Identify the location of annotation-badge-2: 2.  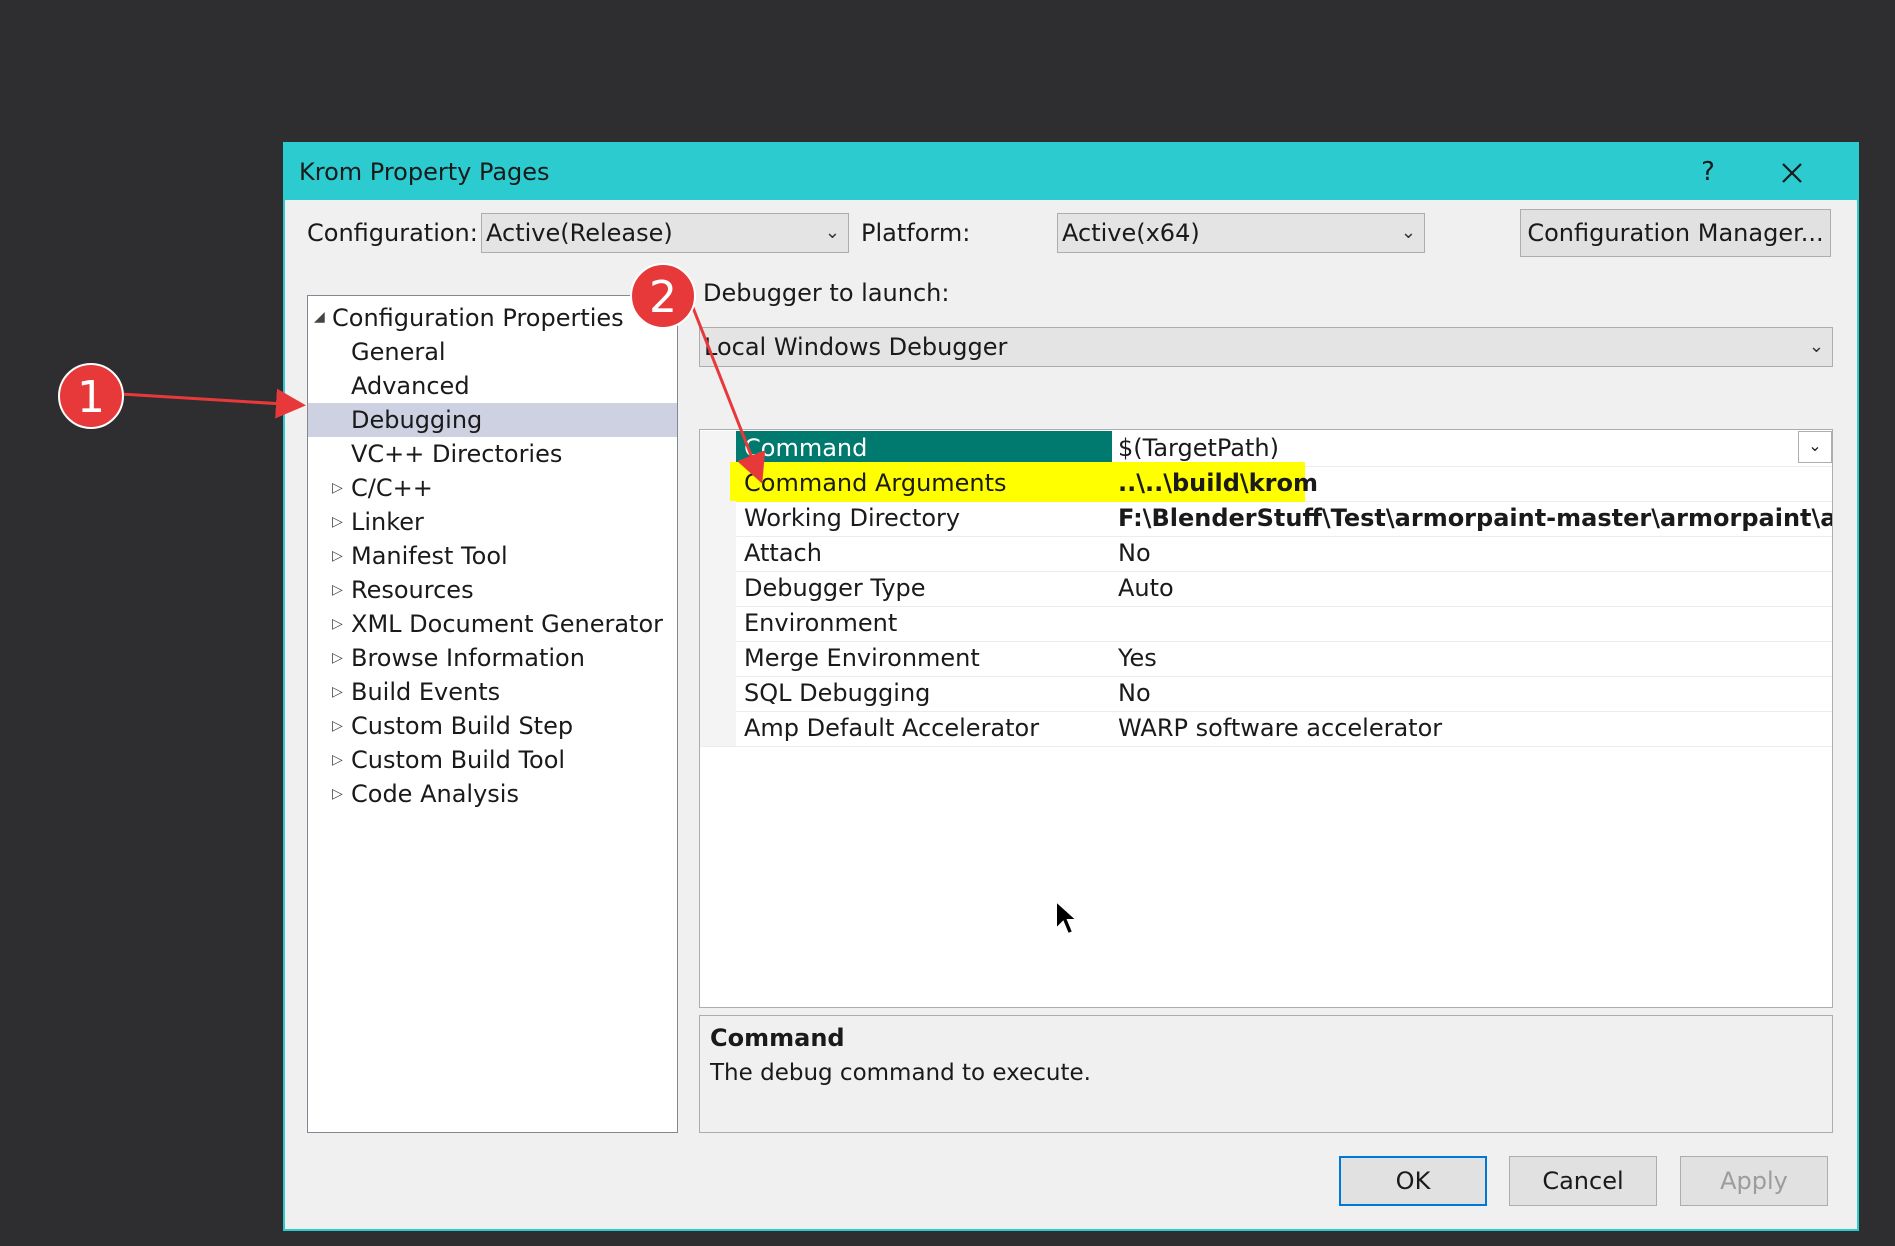
(663, 296).